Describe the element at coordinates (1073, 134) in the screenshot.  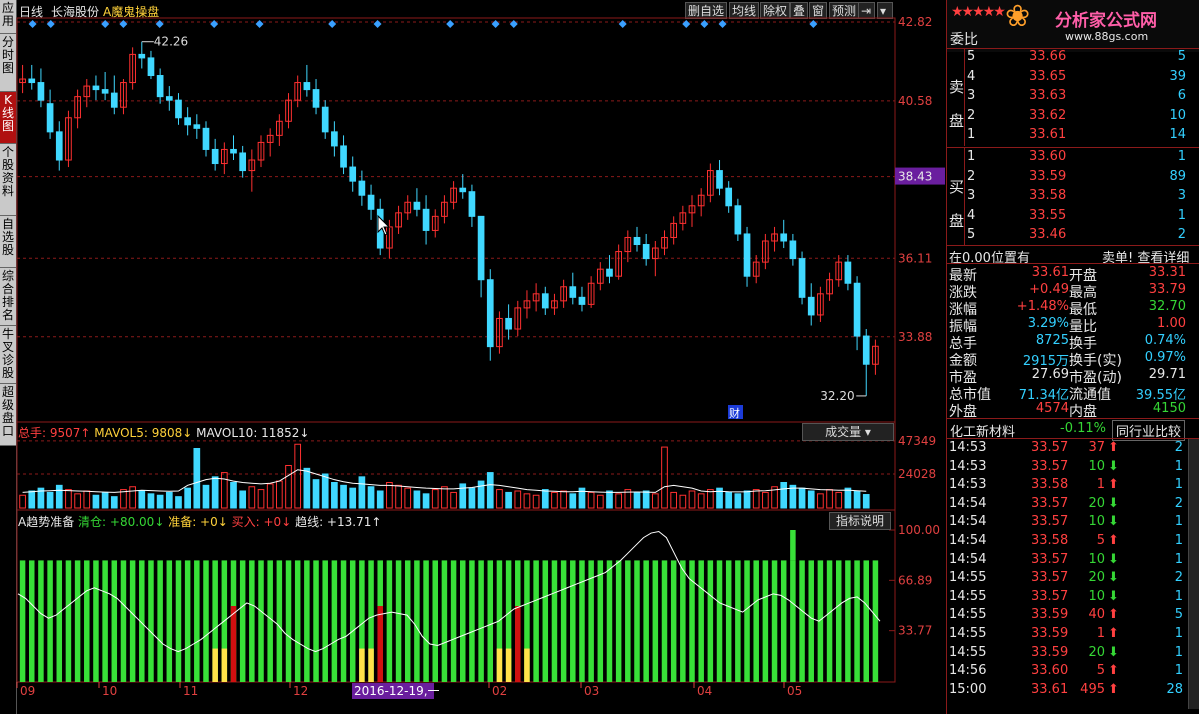
I see `sell-level-row: 1 33.61 14` at that location.